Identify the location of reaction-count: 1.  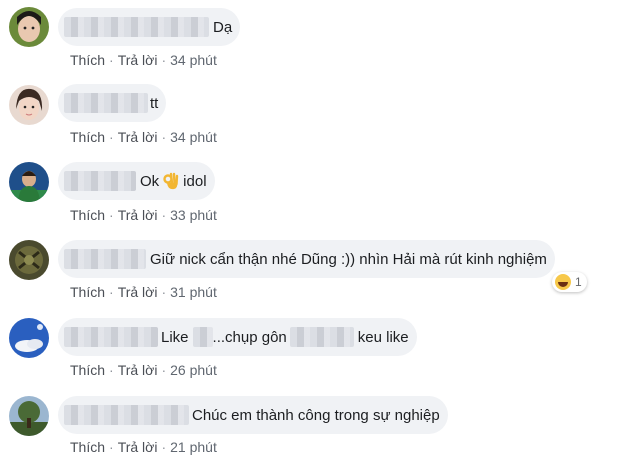
(578, 282).